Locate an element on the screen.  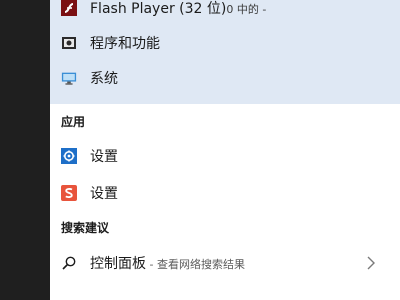
search-icon is located at coordinates (69, 263).